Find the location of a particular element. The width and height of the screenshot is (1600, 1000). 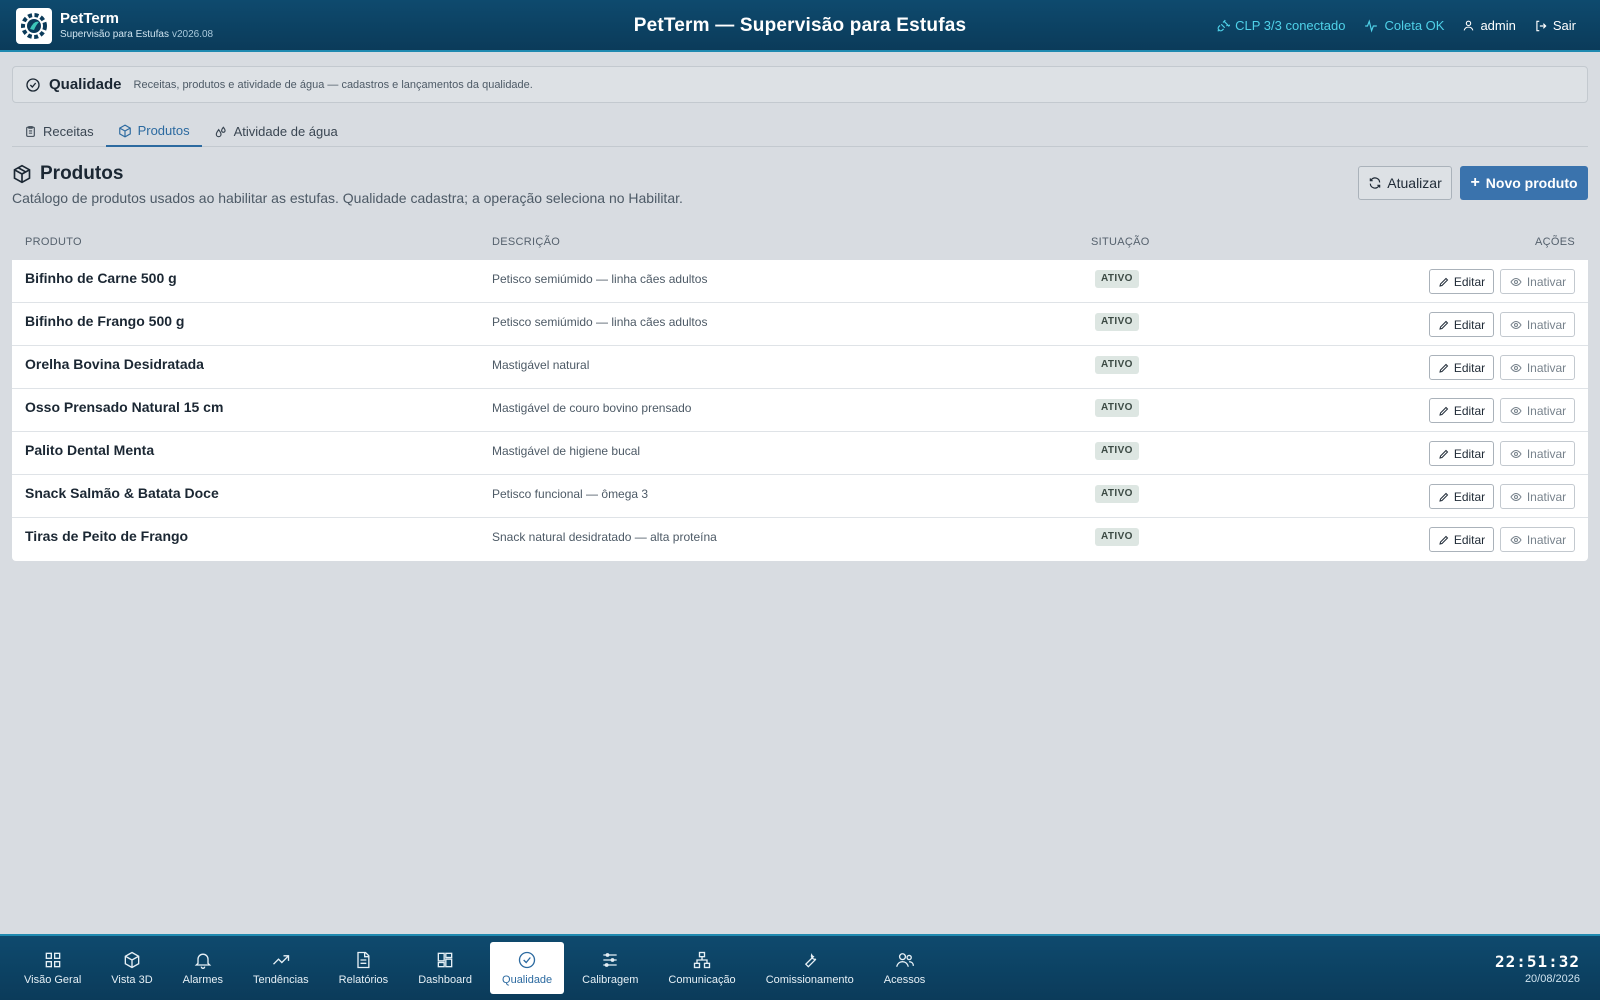

clock-time: 22:51:32 is located at coordinates (1537, 961).